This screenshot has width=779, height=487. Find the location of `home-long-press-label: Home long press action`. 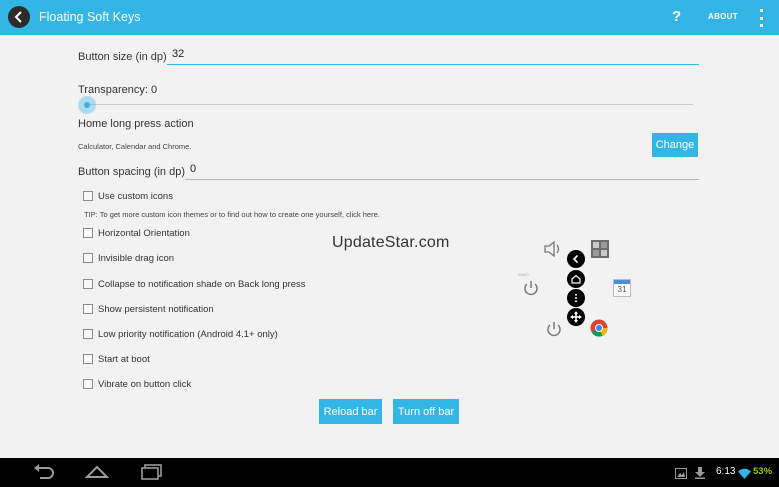

home-long-press-label: Home long press action is located at coordinates (136, 124).